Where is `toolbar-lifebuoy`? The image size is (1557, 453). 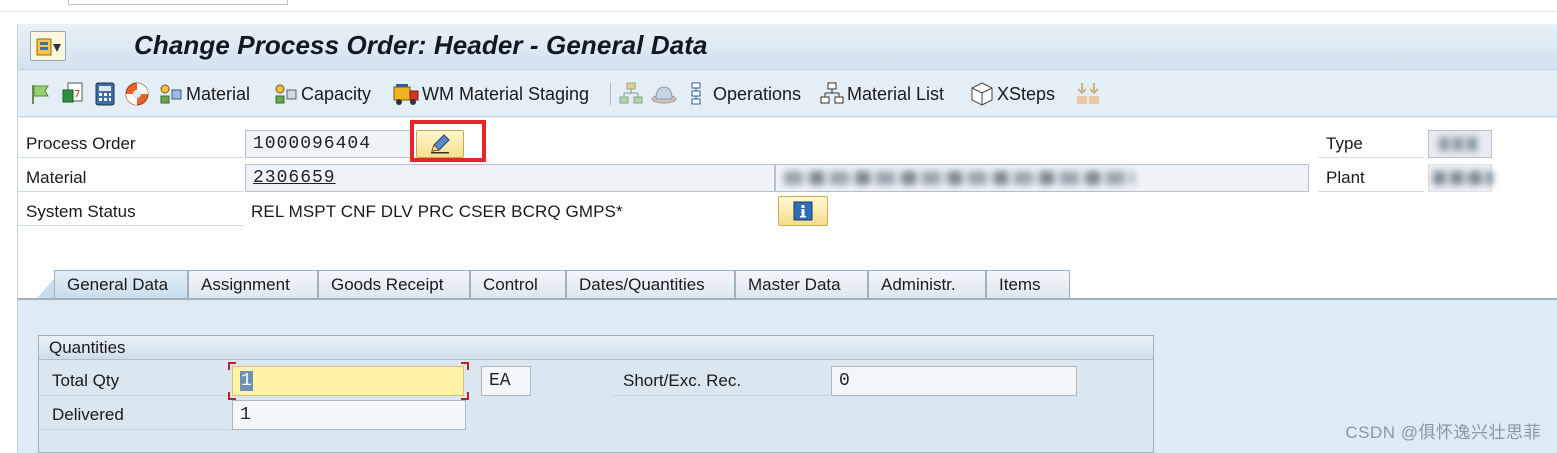
toolbar-lifebuoy is located at coordinates (137, 94).